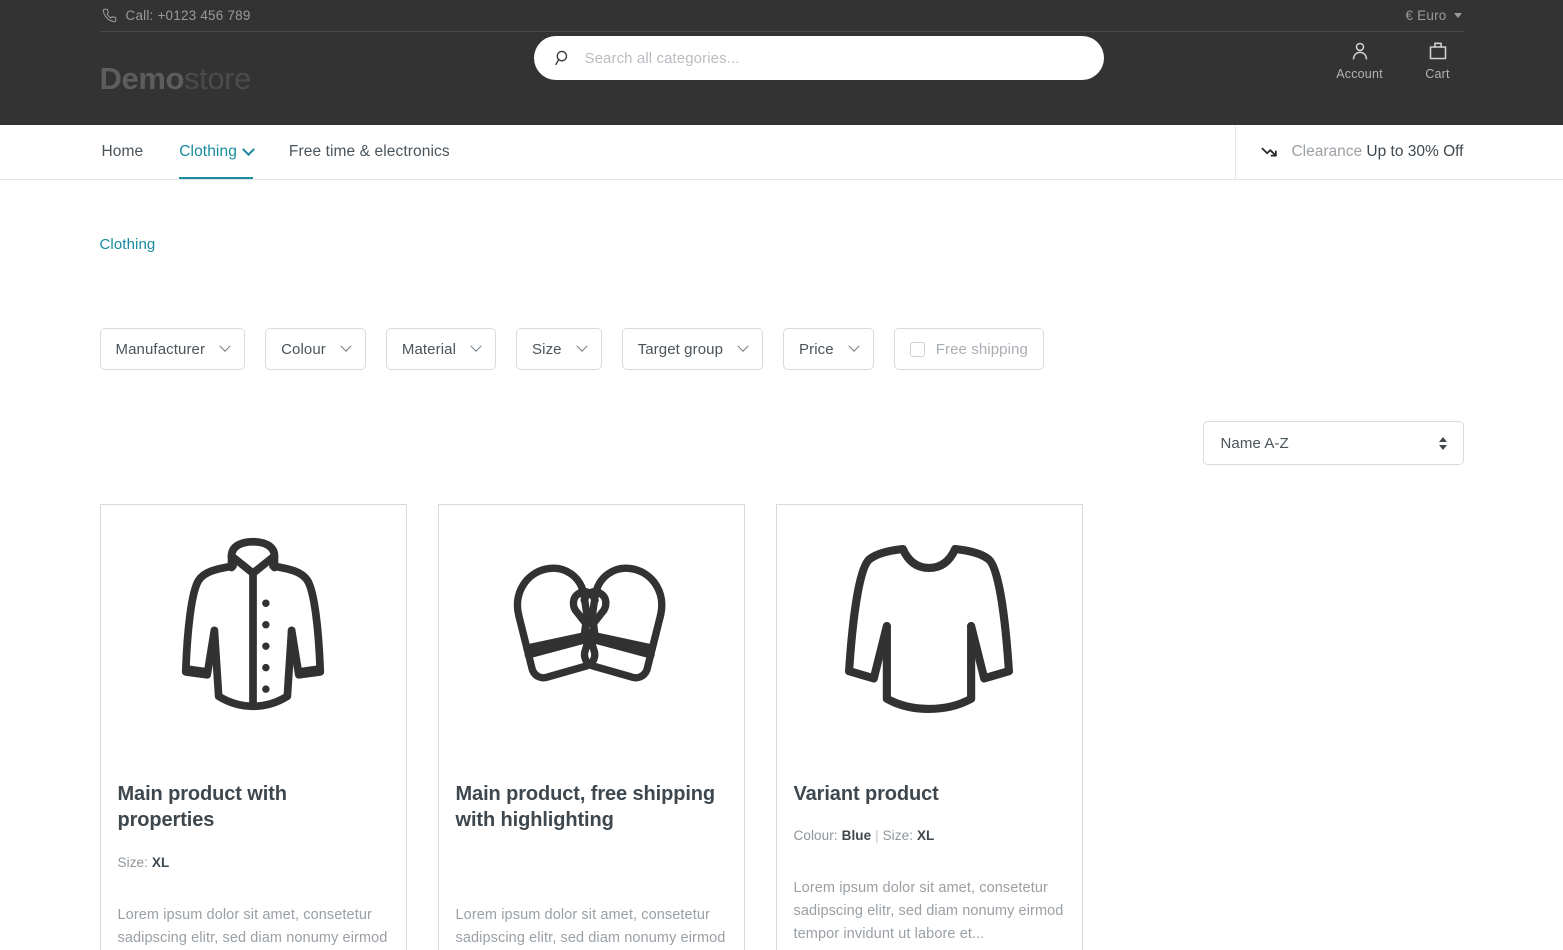 Image resolution: width=1563 pixels, height=950 pixels. I want to click on logo-bold-text: Demo, so click(142, 78).